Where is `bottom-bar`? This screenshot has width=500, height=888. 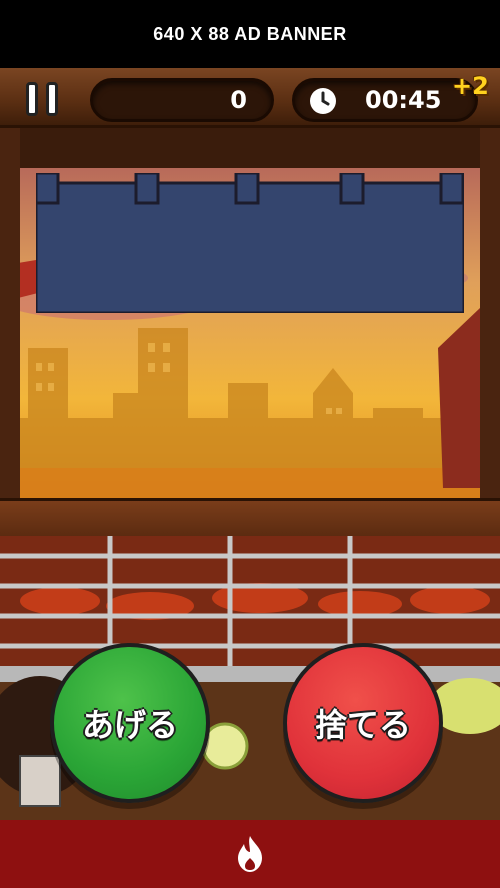 bottom-bar is located at coordinates (250, 854).